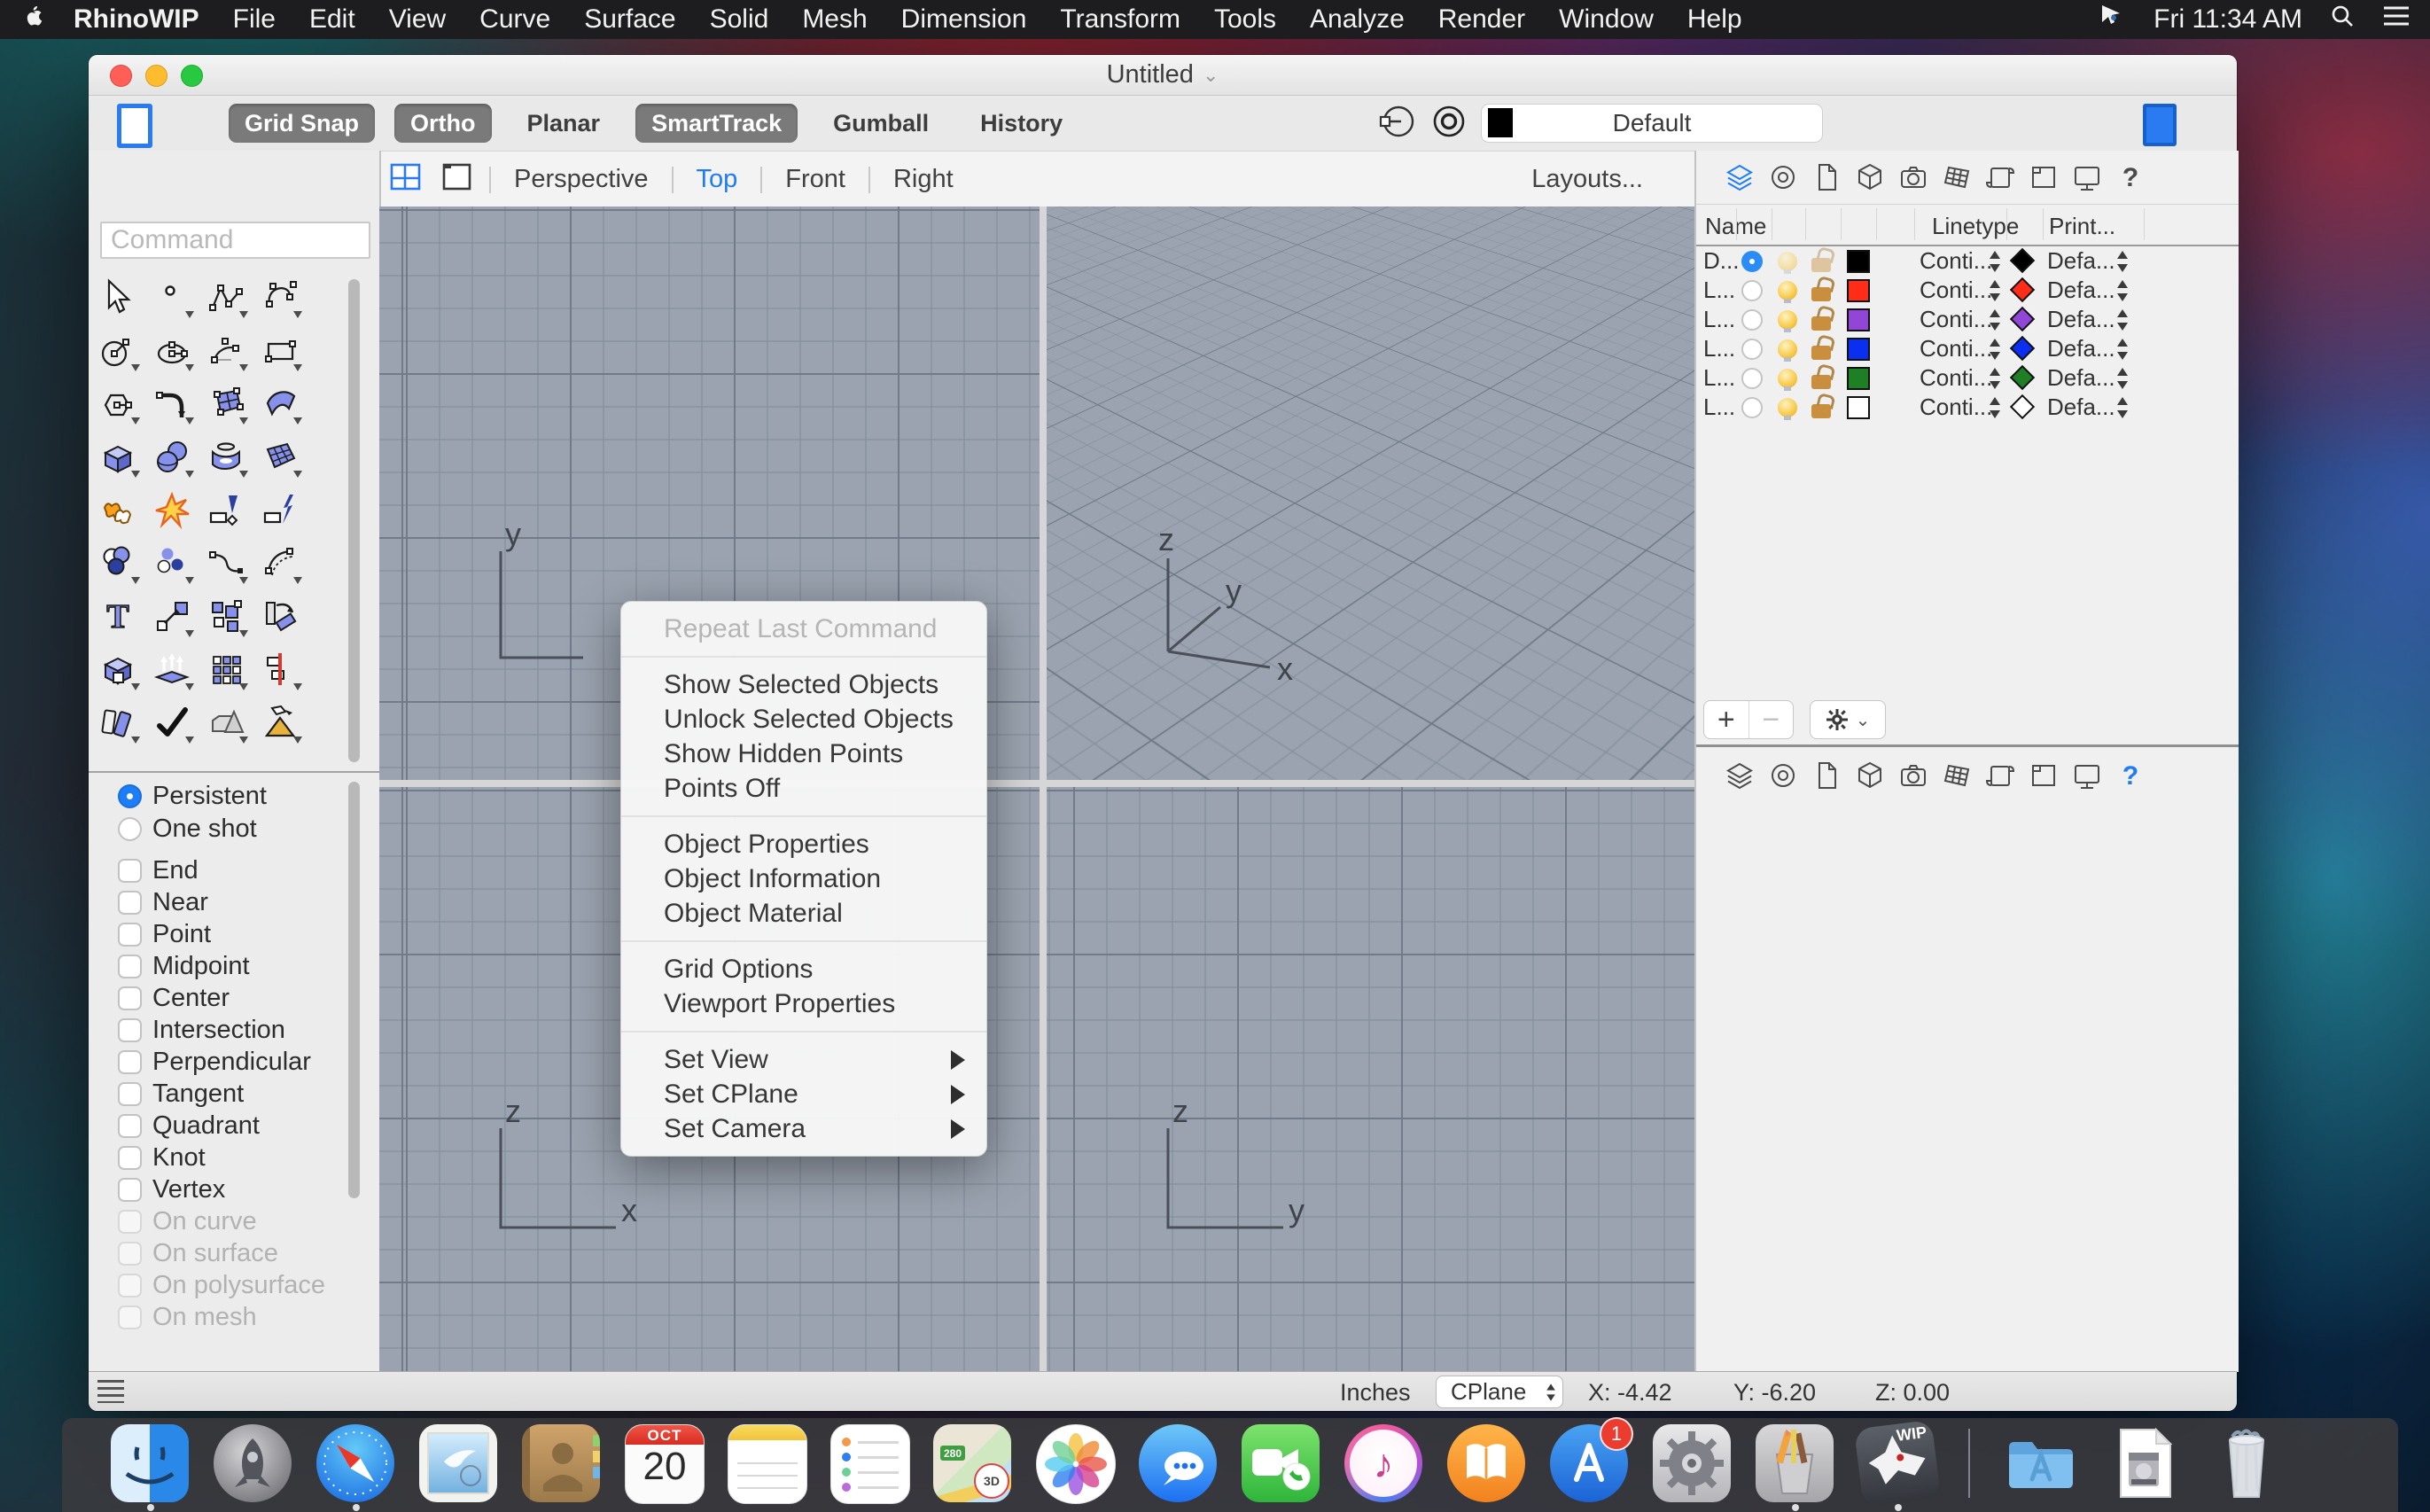  Describe the element at coordinates (226, 759) in the screenshot. I see `tool-display-mode` at that location.